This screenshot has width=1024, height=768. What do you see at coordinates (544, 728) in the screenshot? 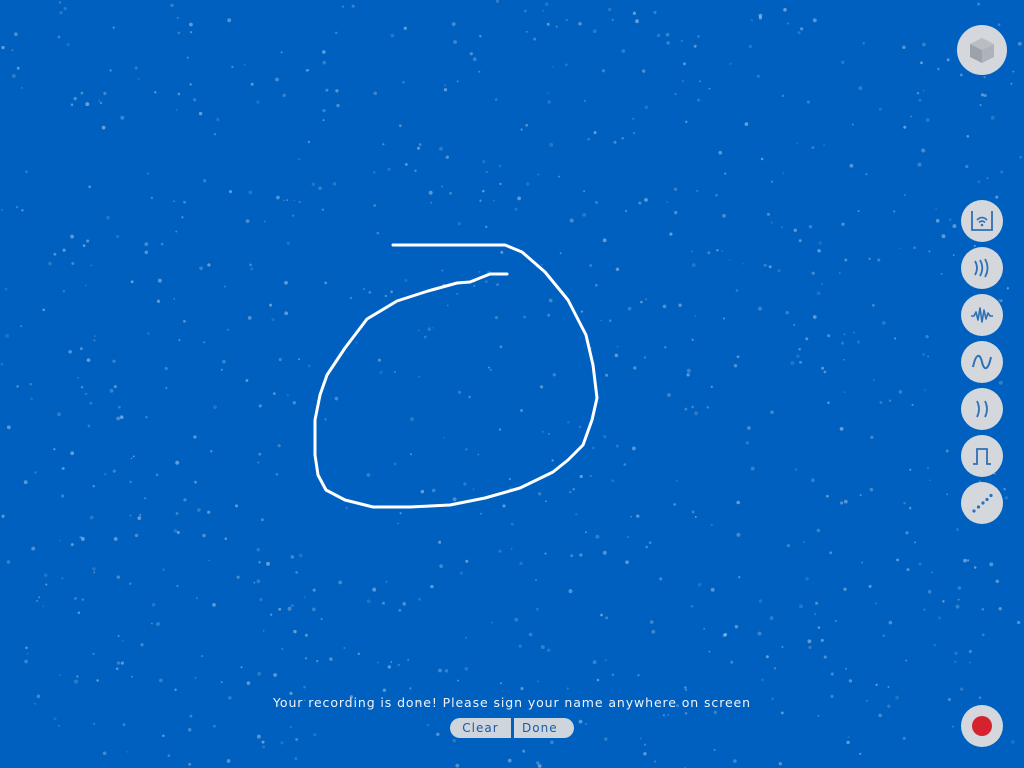
I see `done-button: Done` at bounding box center [544, 728].